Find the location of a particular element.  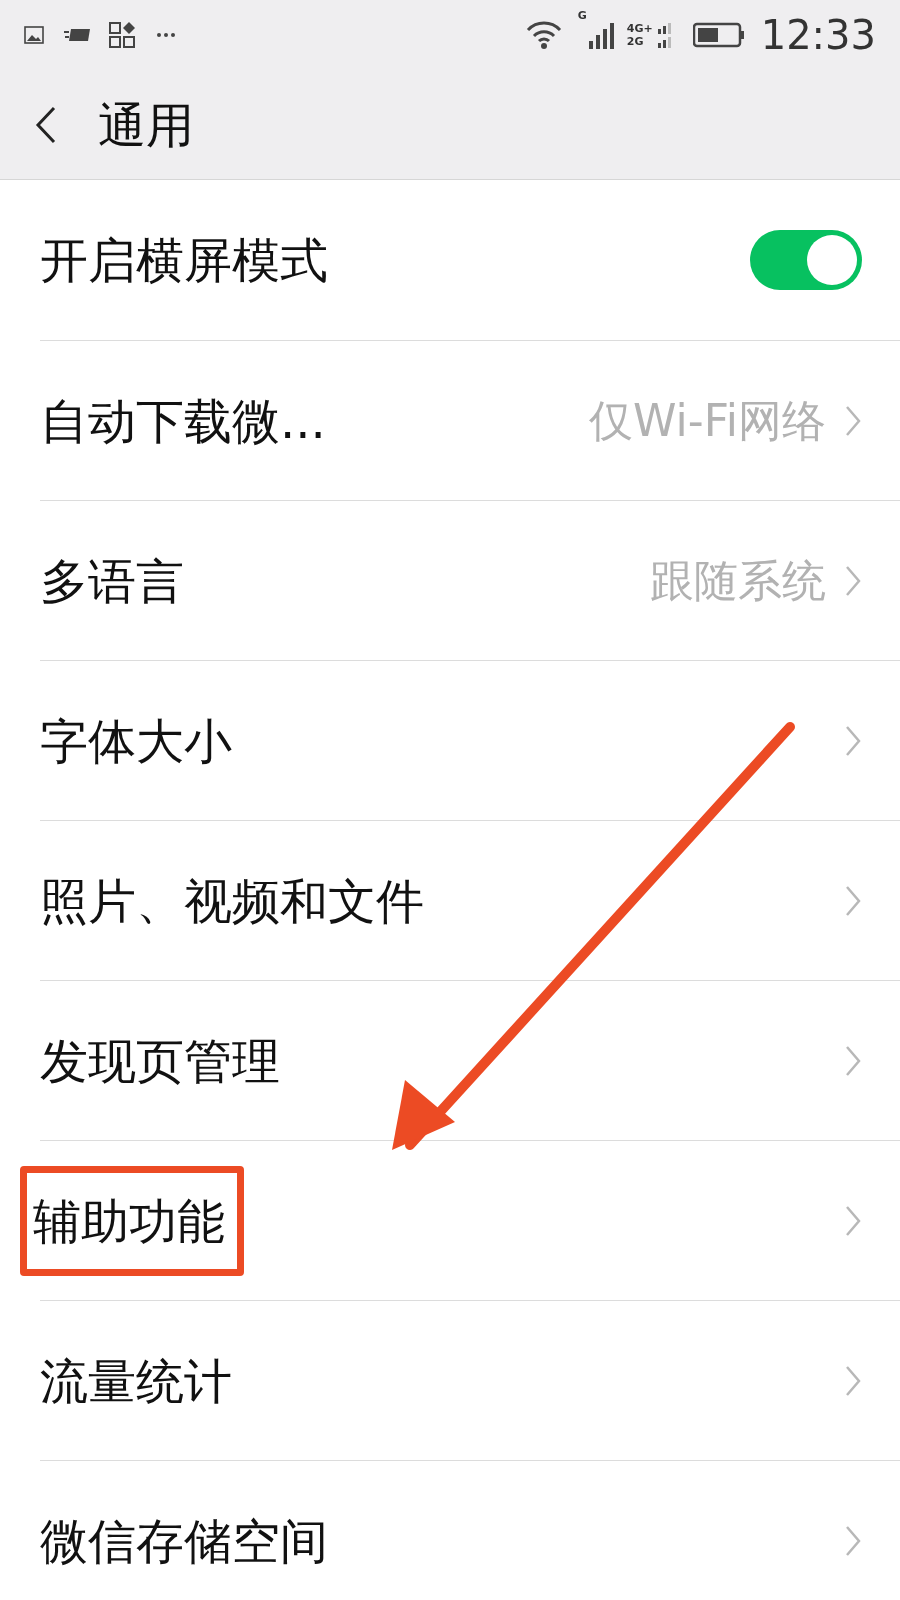

row-value: 跟随系统 is located at coordinates (738, 580).